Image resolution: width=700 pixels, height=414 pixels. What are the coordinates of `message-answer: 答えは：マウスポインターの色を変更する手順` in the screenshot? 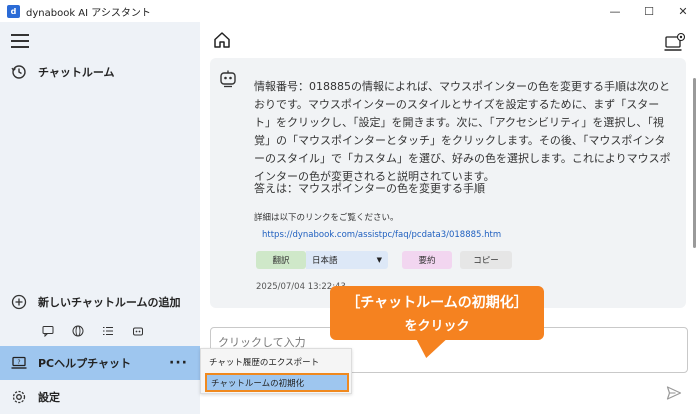 It's located at (369, 188).